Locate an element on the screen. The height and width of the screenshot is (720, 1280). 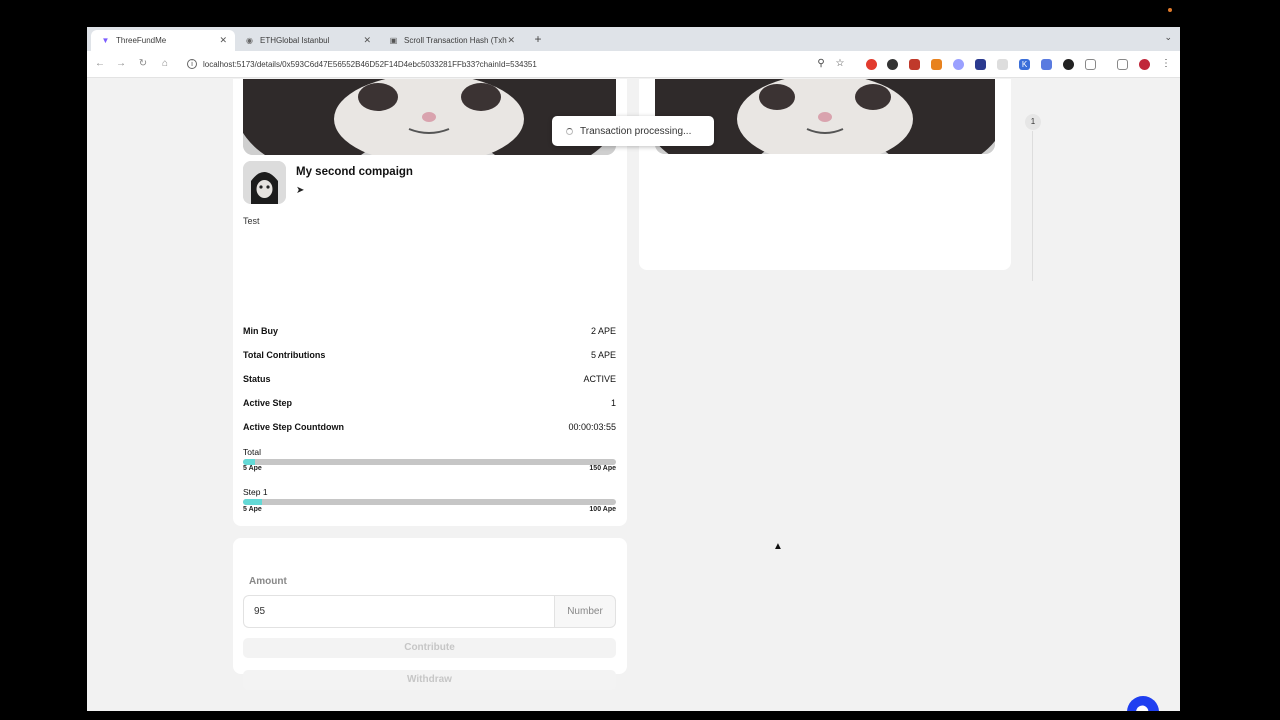
stat-label: Total Contributions is located at coordinates (284, 355).